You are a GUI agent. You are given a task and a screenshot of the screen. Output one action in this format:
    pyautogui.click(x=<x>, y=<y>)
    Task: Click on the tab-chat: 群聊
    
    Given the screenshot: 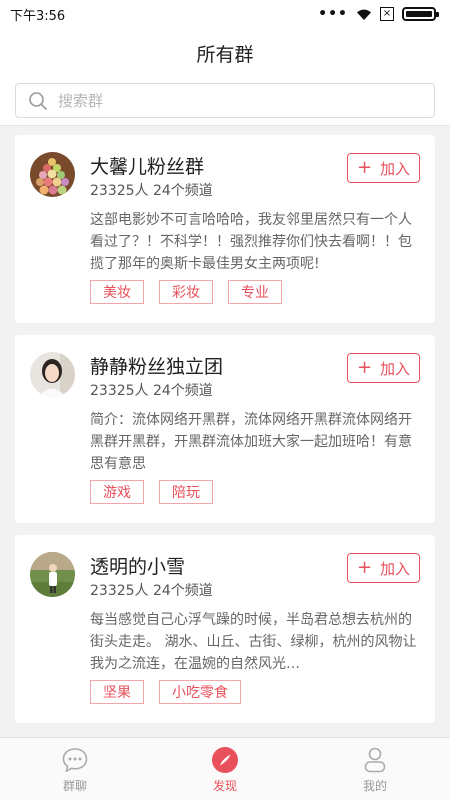 What is the action you would take?
    pyautogui.click(x=75, y=769)
    